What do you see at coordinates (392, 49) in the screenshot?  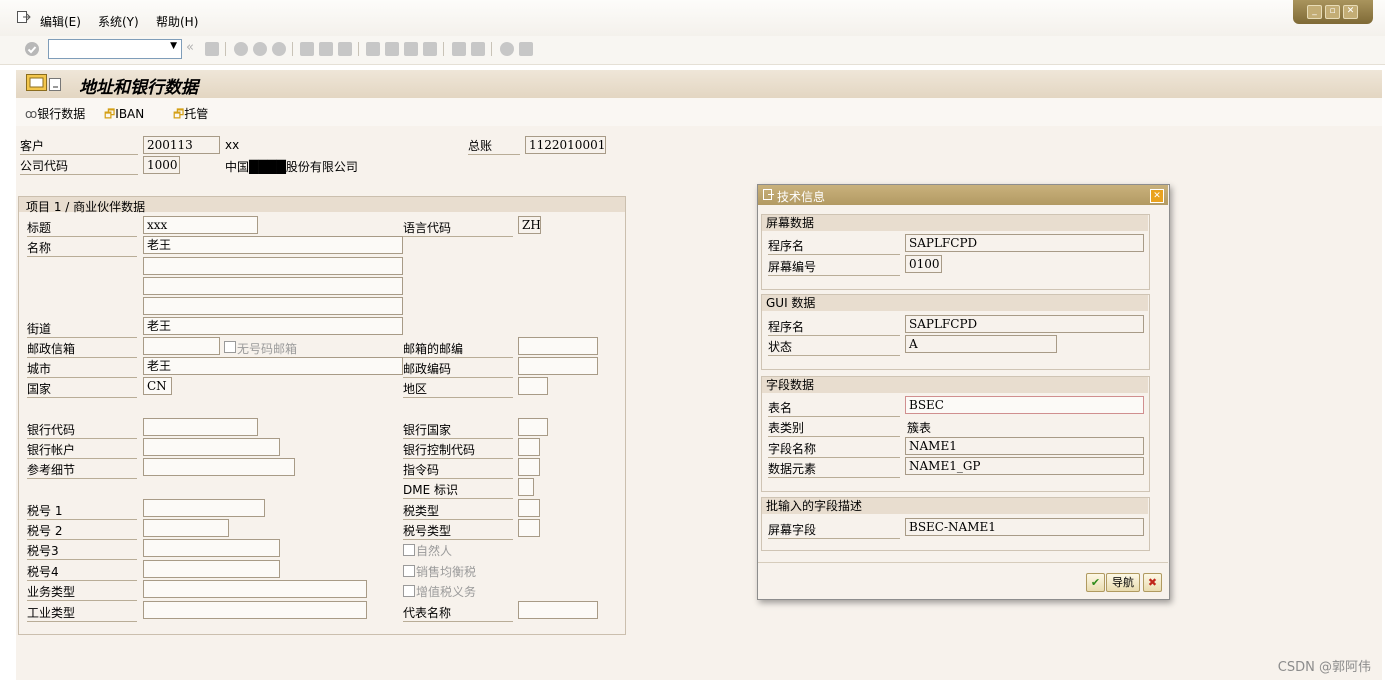 I see `previous-page-icon` at bounding box center [392, 49].